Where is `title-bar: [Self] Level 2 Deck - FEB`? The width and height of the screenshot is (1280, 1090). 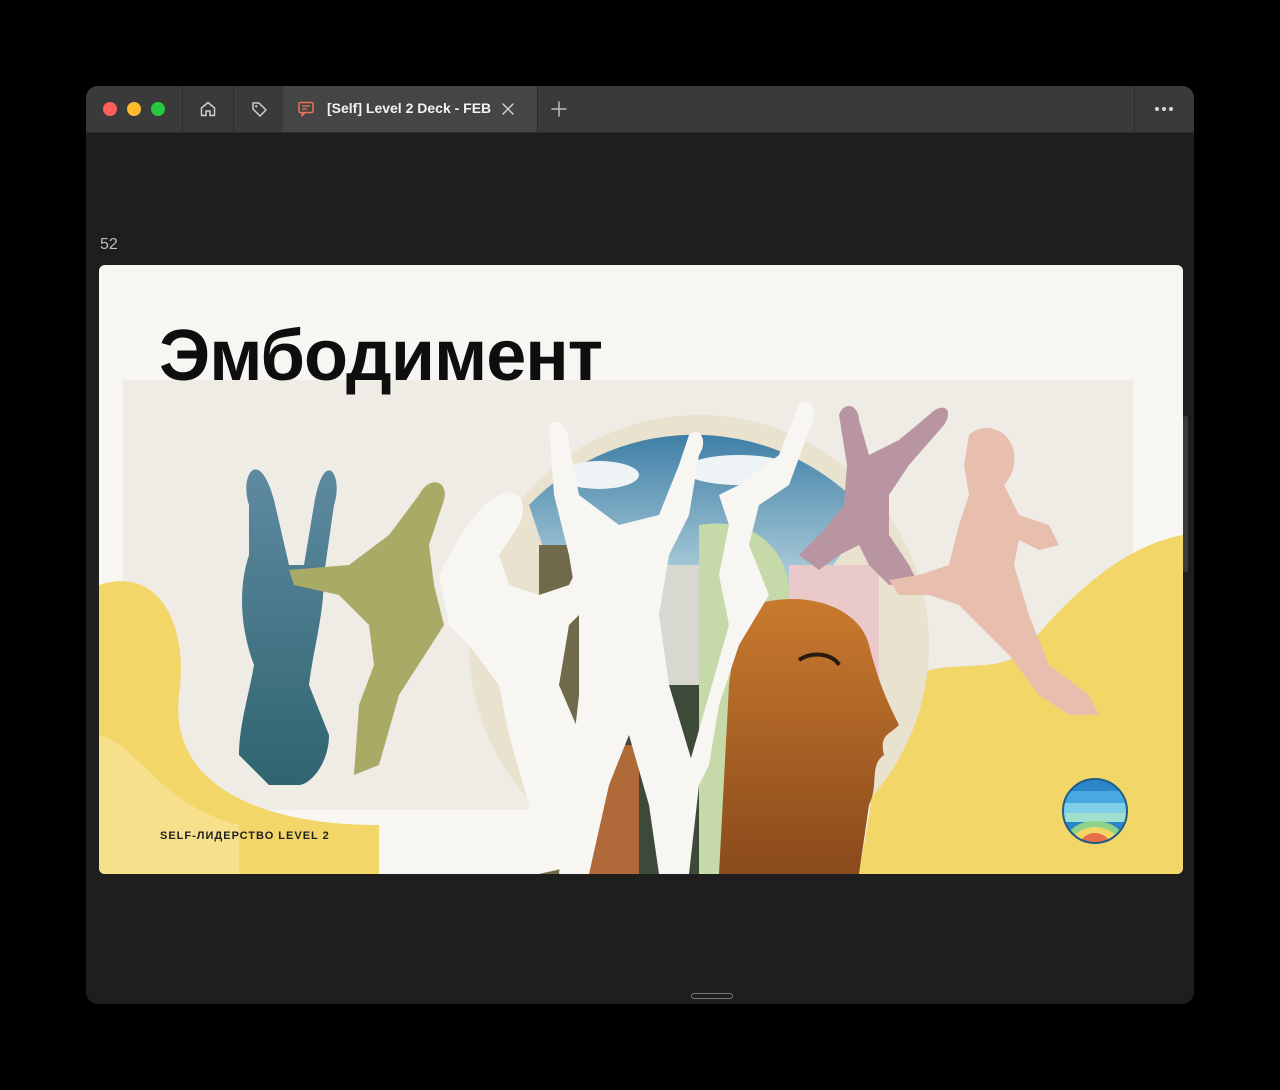 title-bar: [Self] Level 2 Deck - FEB is located at coordinates (640, 109).